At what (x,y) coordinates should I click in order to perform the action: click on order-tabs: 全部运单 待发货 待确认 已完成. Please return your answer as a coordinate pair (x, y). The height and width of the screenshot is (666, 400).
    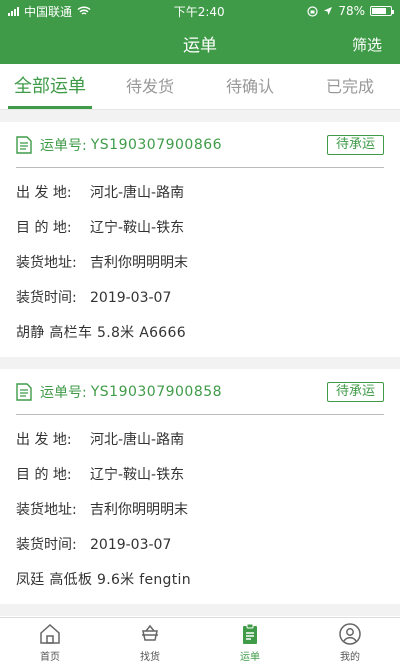
    Looking at the image, I should click on (200, 87).